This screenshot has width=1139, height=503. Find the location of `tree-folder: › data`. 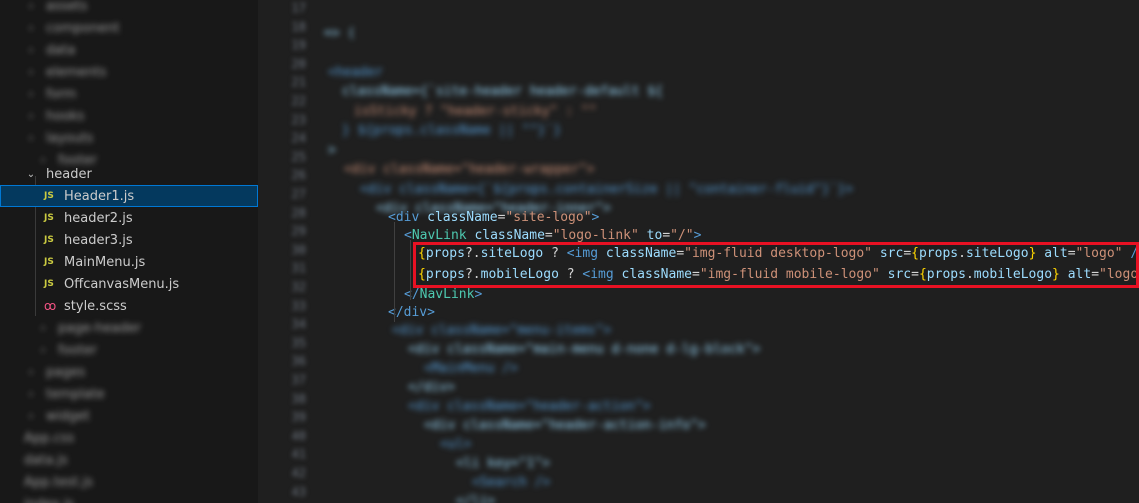

tree-folder: › data is located at coordinates (129, 50).